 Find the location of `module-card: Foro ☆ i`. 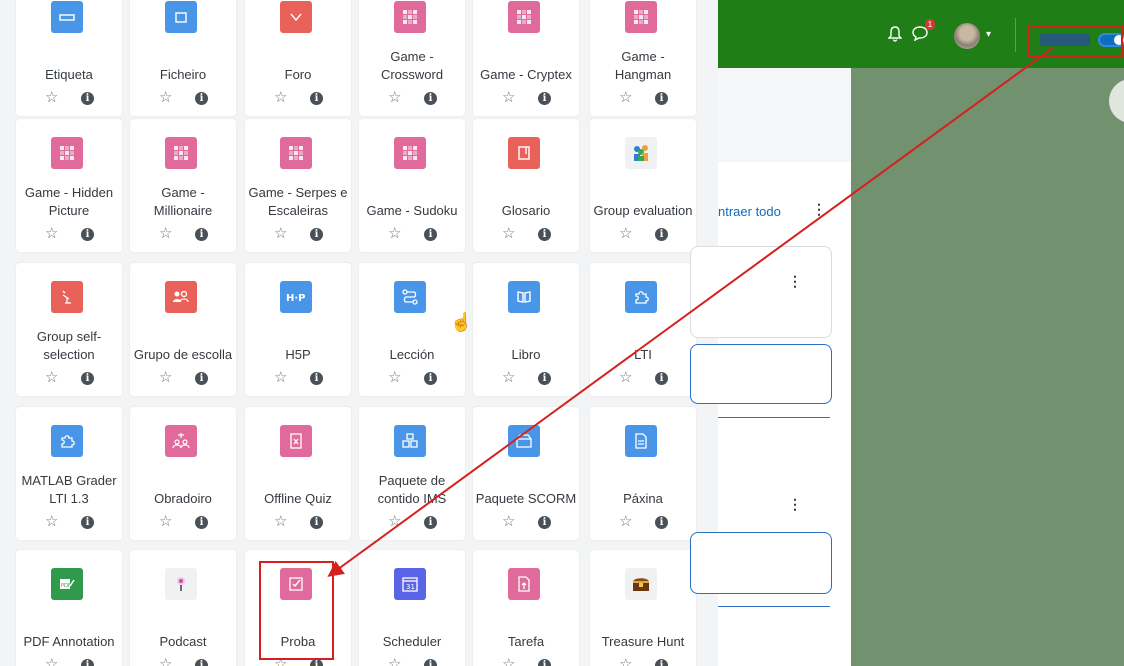

module-card: Foro ☆ i is located at coordinates (298, 58).